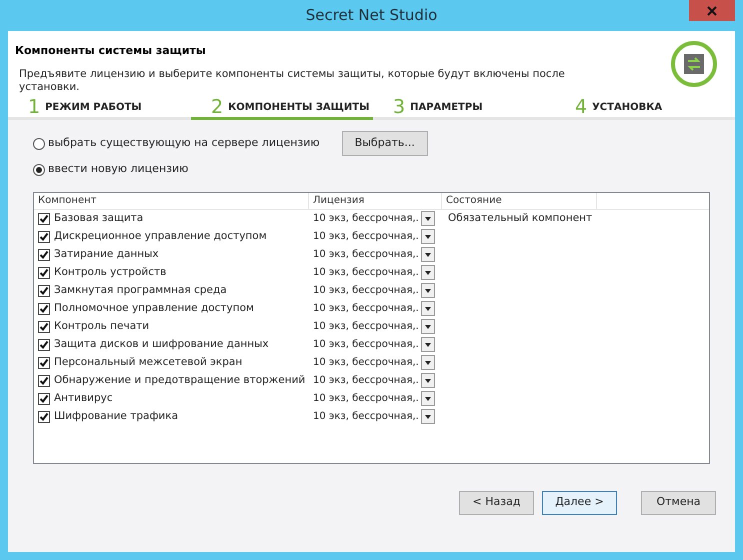 The image size is (743, 560). I want to click on column-header: Компонент, so click(171, 200).